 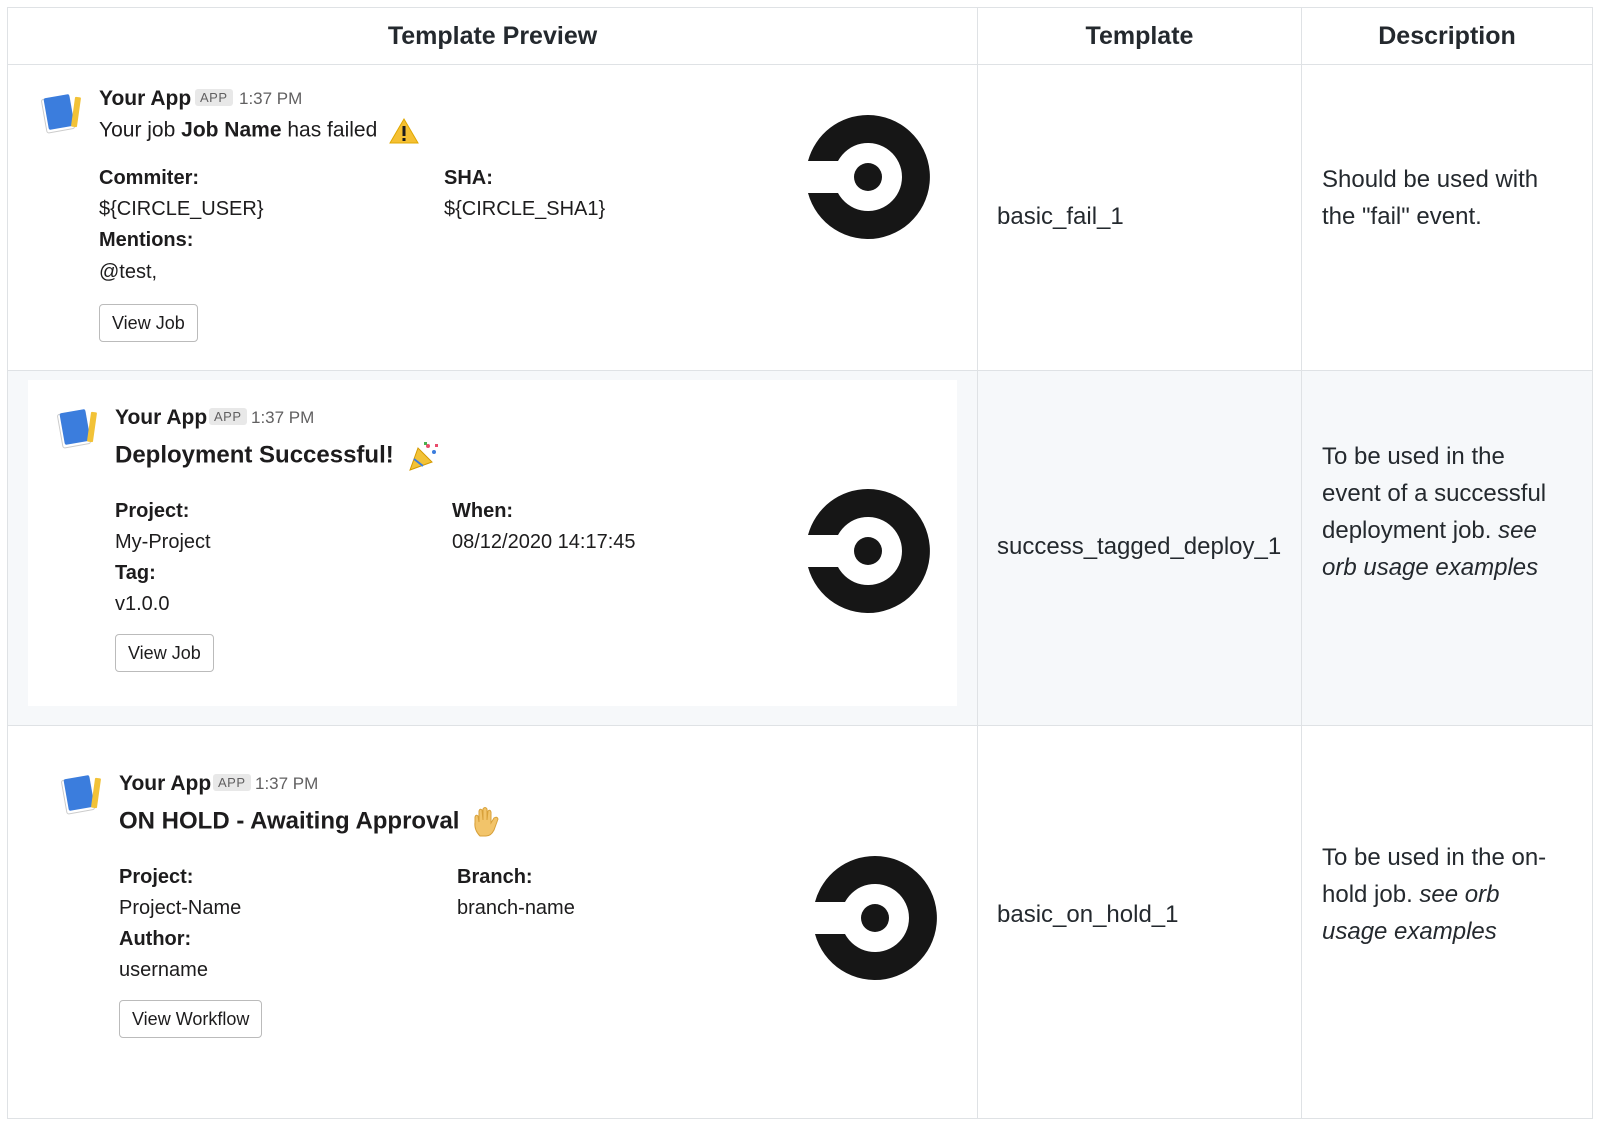 I want to click on template-description: Should be used with the "fail" event., so click(x=1437, y=198).